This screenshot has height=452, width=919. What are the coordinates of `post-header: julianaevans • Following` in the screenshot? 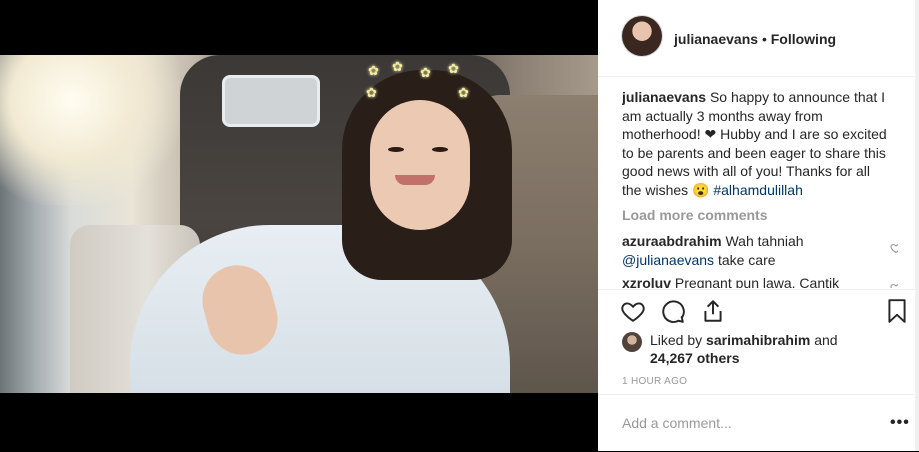 It's located at (758, 38).